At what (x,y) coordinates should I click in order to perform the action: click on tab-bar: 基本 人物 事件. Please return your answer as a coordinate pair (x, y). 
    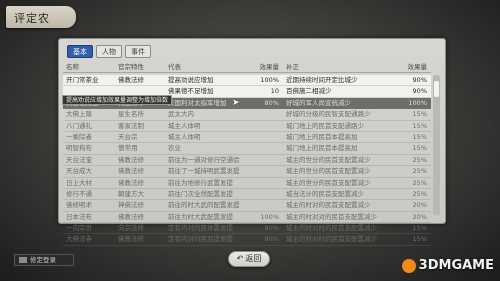
    Looking at the image, I should click on (109, 51).